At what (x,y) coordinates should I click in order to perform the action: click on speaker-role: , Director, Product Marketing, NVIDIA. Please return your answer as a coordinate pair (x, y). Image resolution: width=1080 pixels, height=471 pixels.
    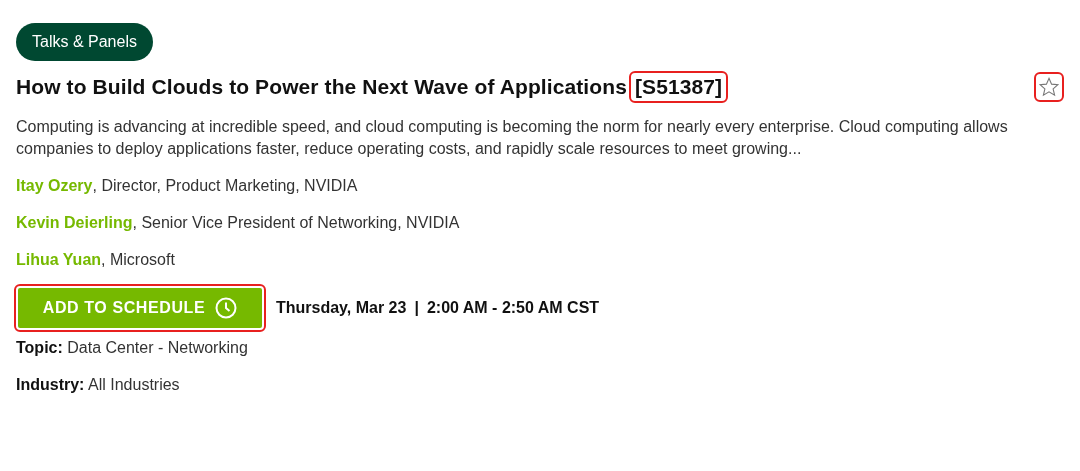
    Looking at the image, I should click on (225, 185).